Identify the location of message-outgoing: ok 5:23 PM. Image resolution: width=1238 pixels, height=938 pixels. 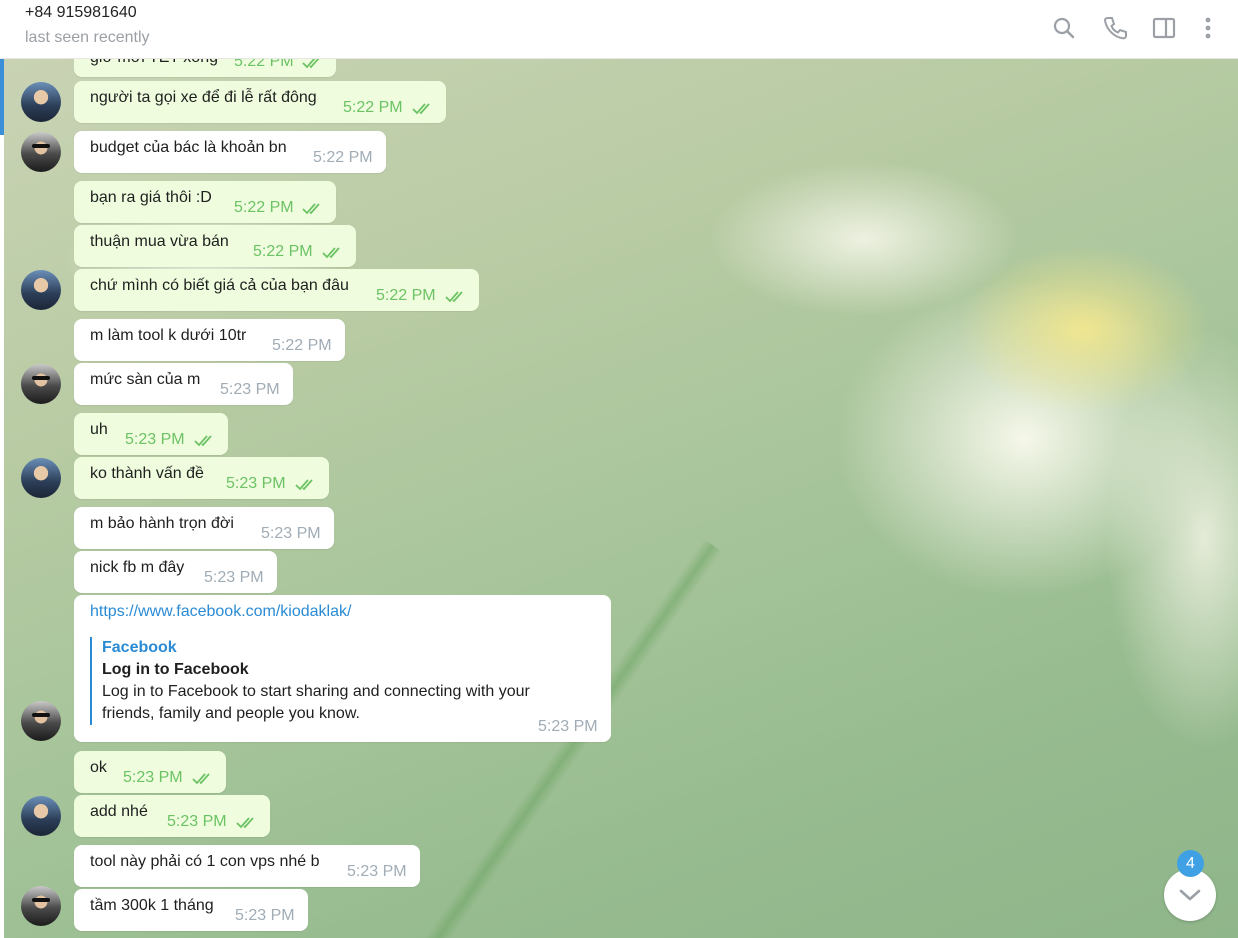
(150, 772).